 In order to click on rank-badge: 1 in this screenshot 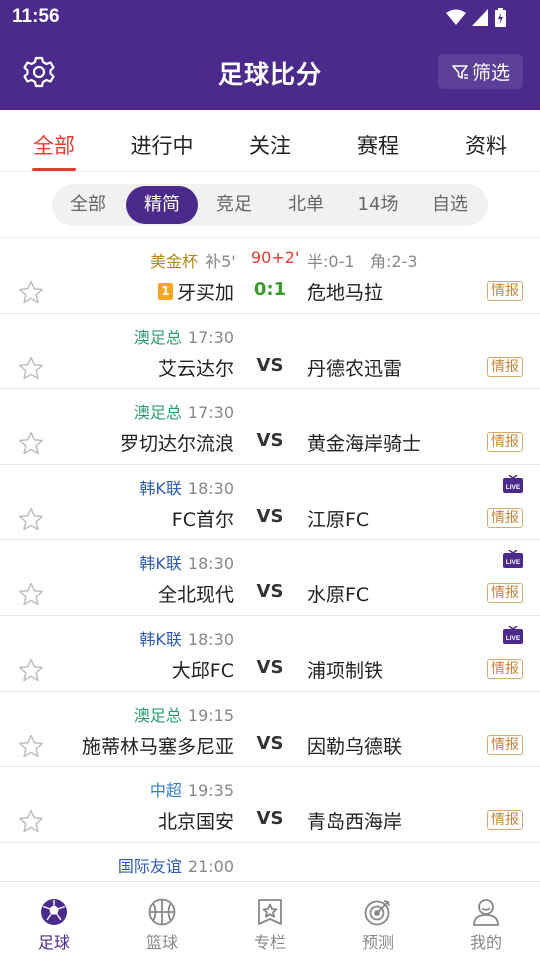, I will do `click(165, 291)`.